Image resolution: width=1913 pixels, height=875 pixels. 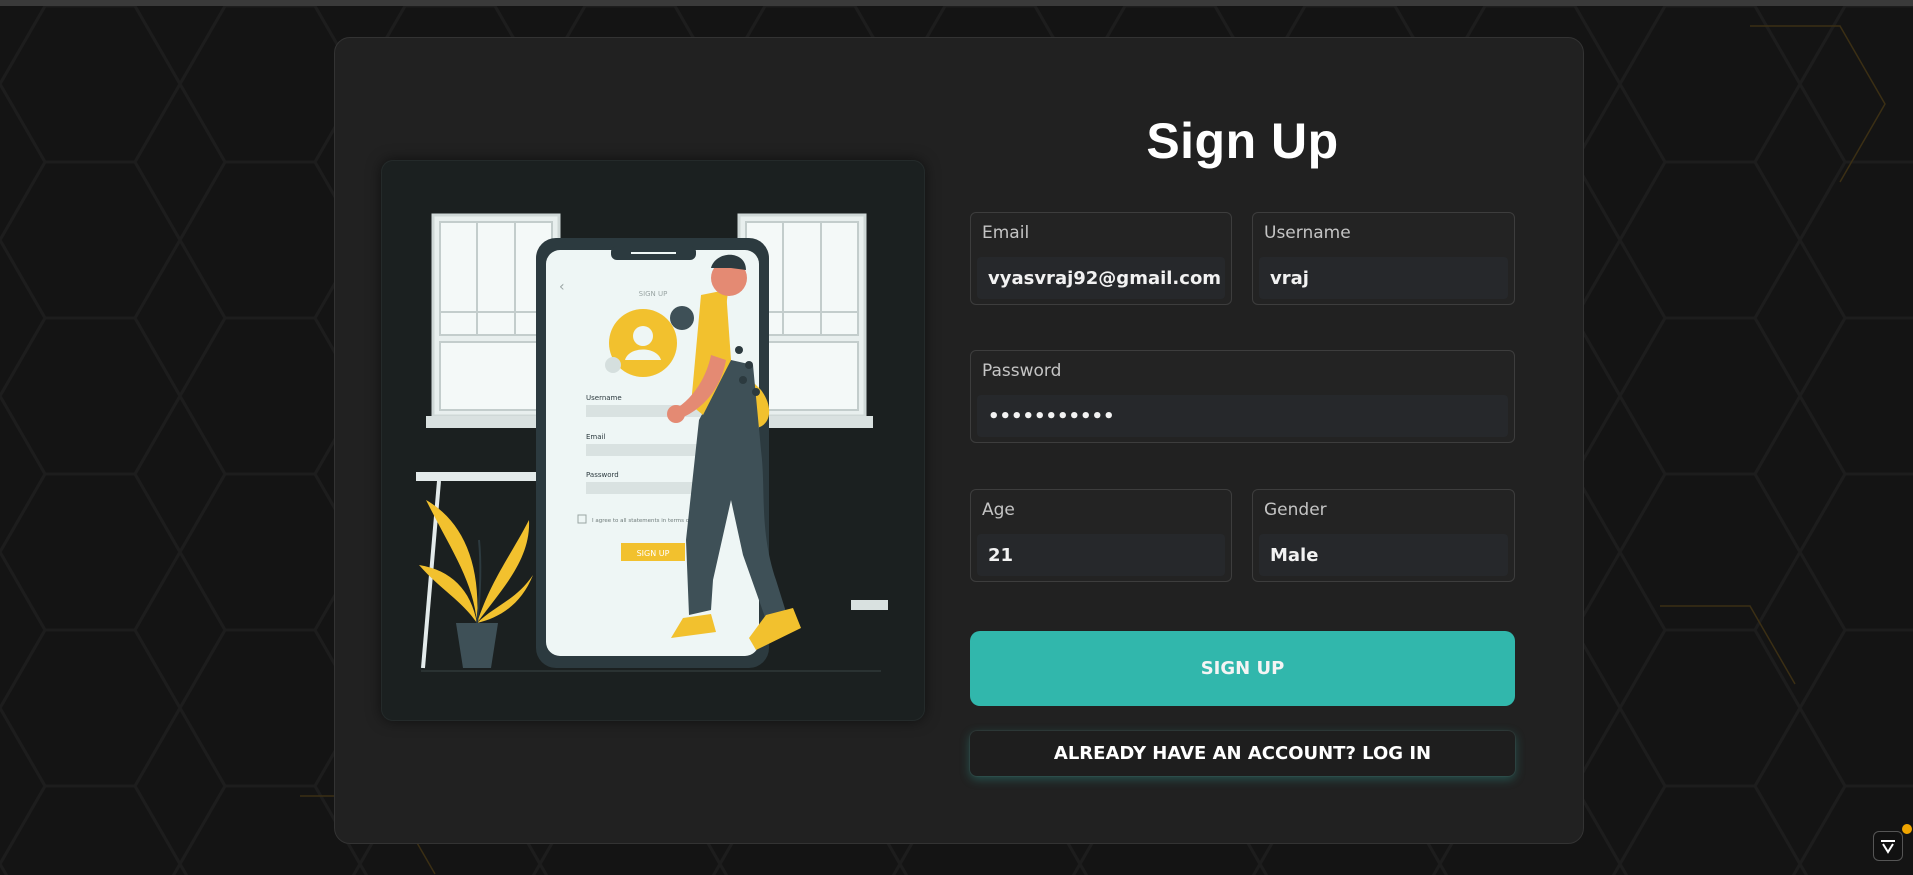 What do you see at coordinates (1295, 510) in the screenshot?
I see `gender-label: Gender` at bounding box center [1295, 510].